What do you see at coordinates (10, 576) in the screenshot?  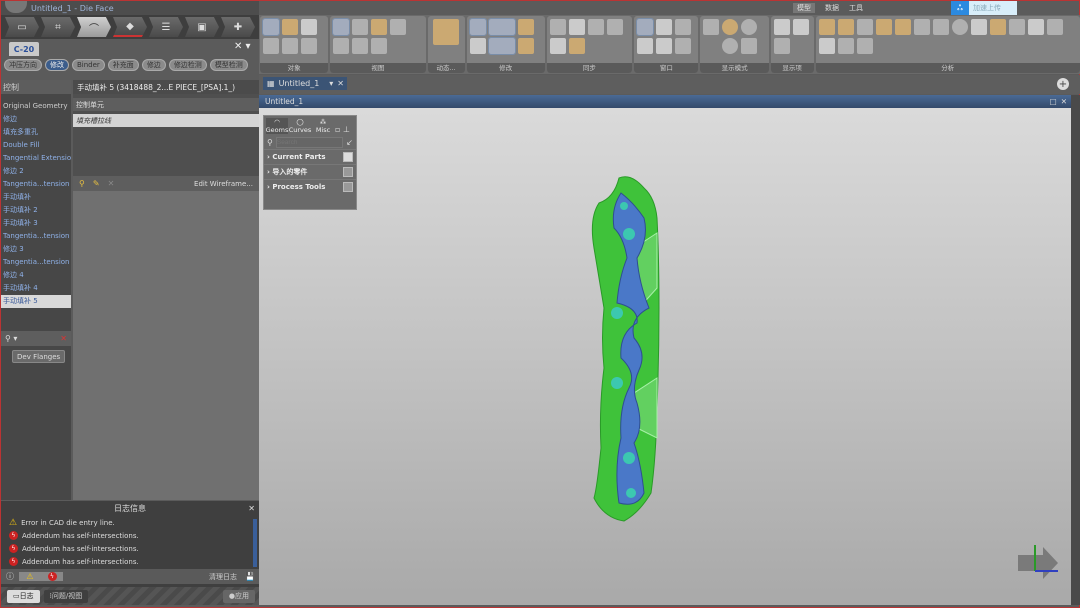 I see `info-filter-icon: ⓘ` at bounding box center [10, 576].